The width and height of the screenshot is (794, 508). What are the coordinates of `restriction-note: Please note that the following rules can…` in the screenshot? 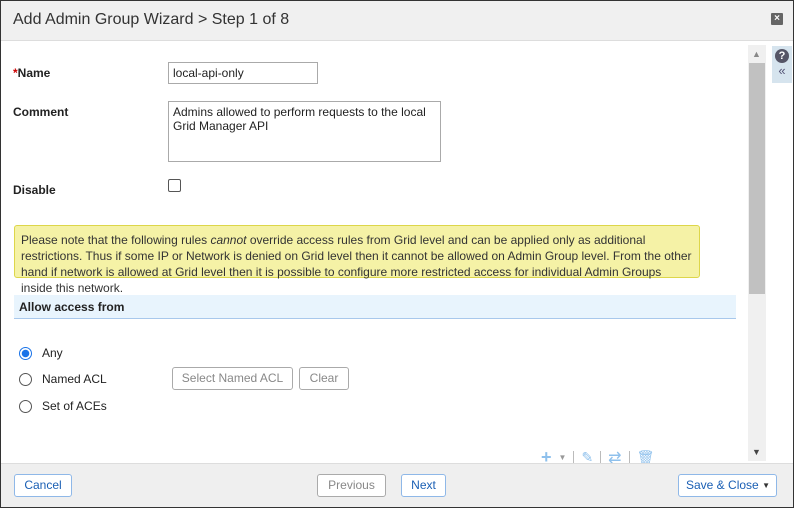 It's located at (357, 260).